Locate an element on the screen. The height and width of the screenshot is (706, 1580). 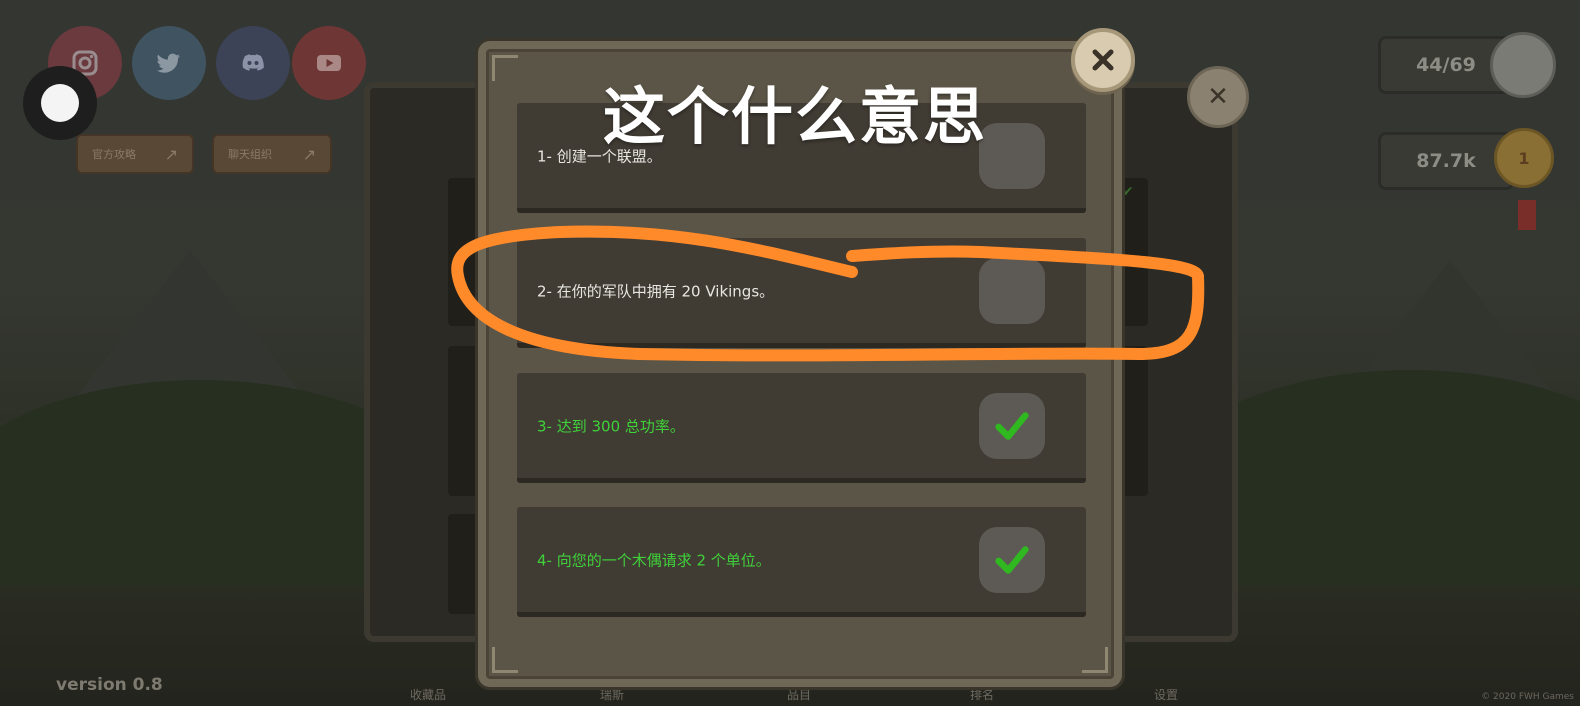
nav-item-2: 瑞斯 is located at coordinates (612, 694).